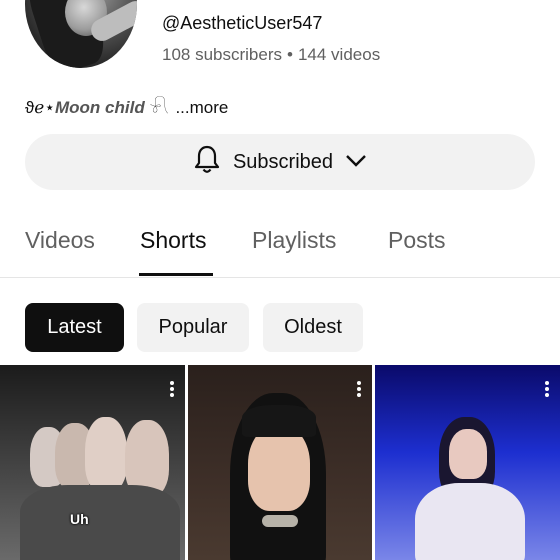 Image resolution: width=560 pixels, height=560 pixels. What do you see at coordinates (79, 519) in the screenshot?
I see `short-caption: Uh` at bounding box center [79, 519].